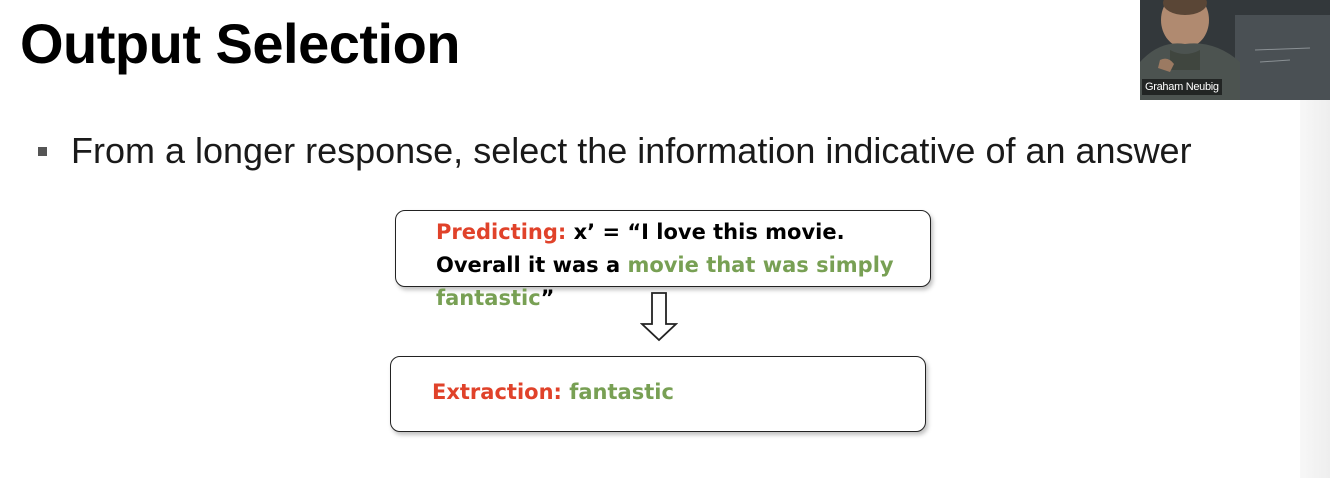 This screenshot has width=1330, height=478. Describe the element at coordinates (1182, 87) in the screenshot. I see `participant-name-label: Graham Neubig` at that location.